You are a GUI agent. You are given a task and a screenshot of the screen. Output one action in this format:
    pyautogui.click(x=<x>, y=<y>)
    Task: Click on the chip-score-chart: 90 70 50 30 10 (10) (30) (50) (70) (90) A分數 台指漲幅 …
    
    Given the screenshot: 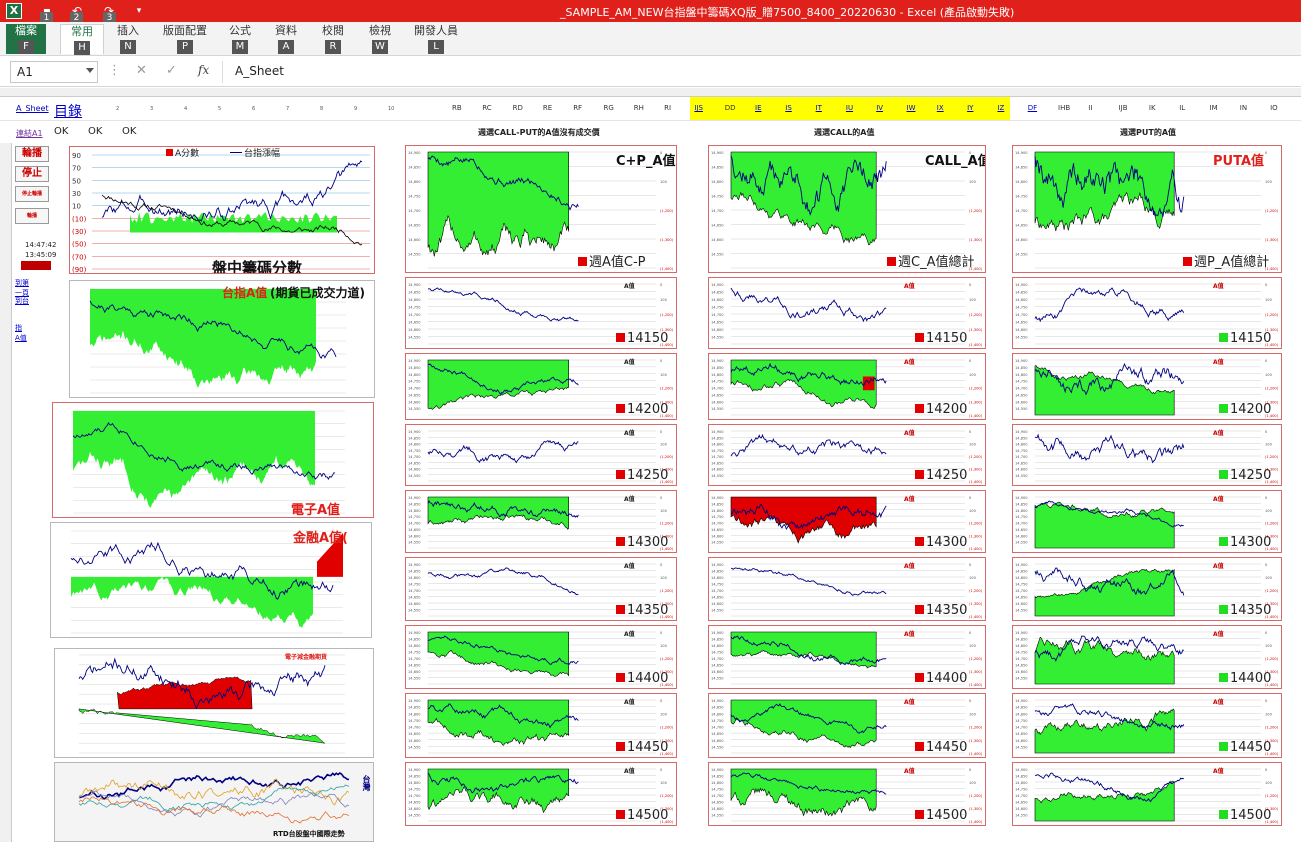 What is the action you would take?
    pyautogui.click(x=222, y=210)
    